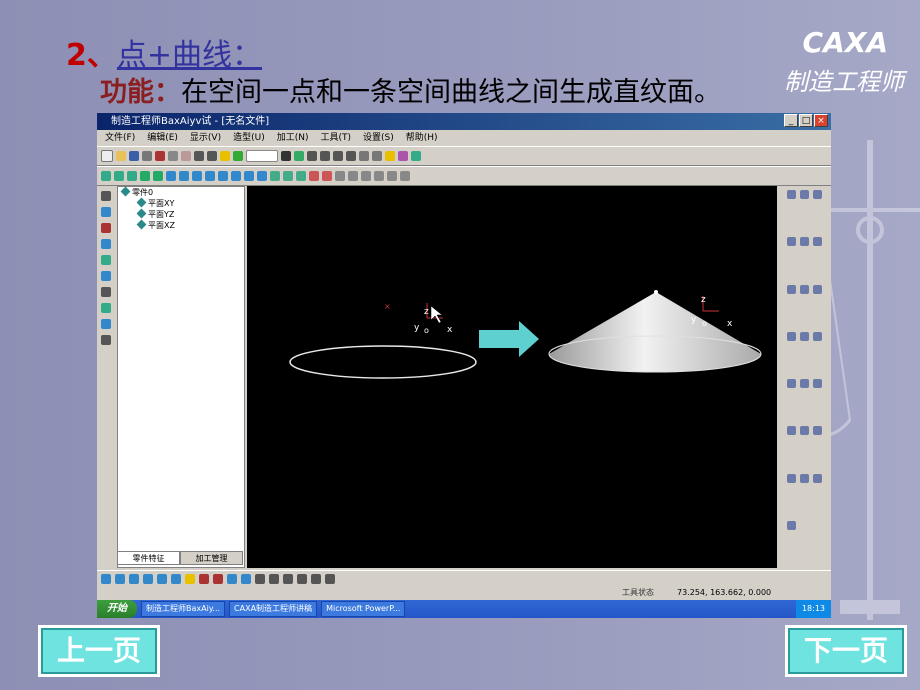 Image resolution: width=920 pixels, height=690 pixels. I want to click on copy-icon, so click(173, 156).